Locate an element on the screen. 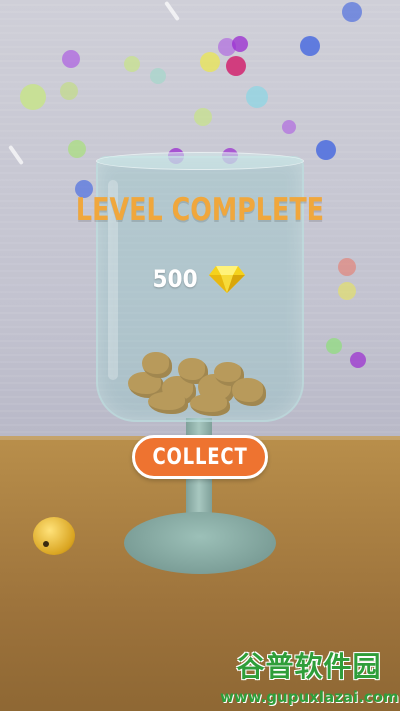 The image size is (400, 711). watermark: 谷普软件园 www.gupuxlazai.com is located at coordinates (309, 678).